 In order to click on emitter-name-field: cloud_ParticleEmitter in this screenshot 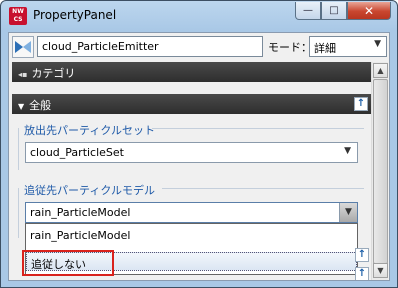, I will do `click(150, 46)`.